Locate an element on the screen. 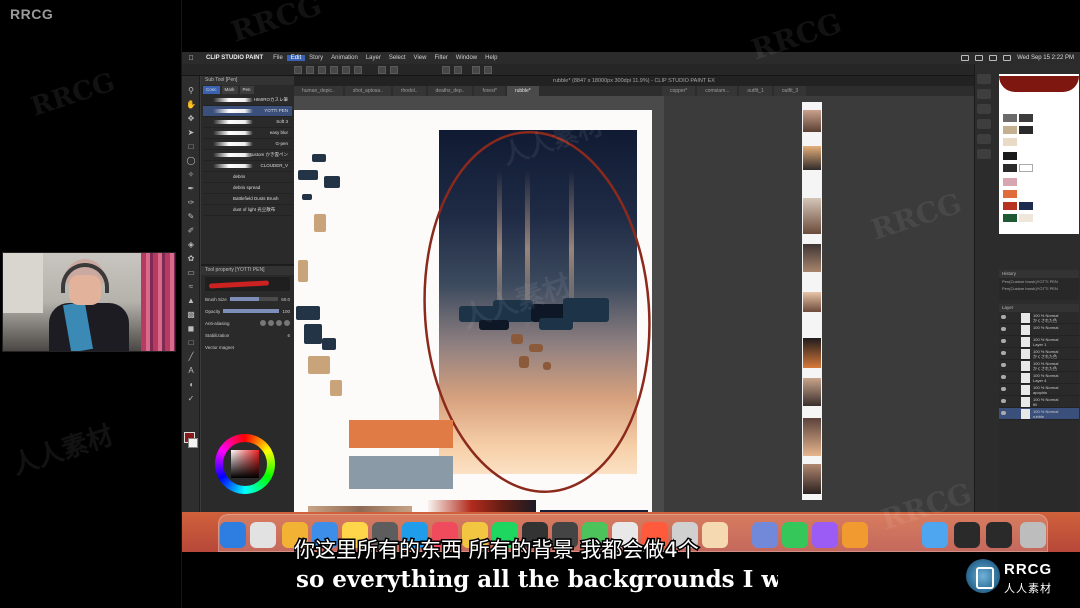 The width and height of the screenshot is (1080, 608). layer-row: 100 % Normal fill is located at coordinates (1039, 402).